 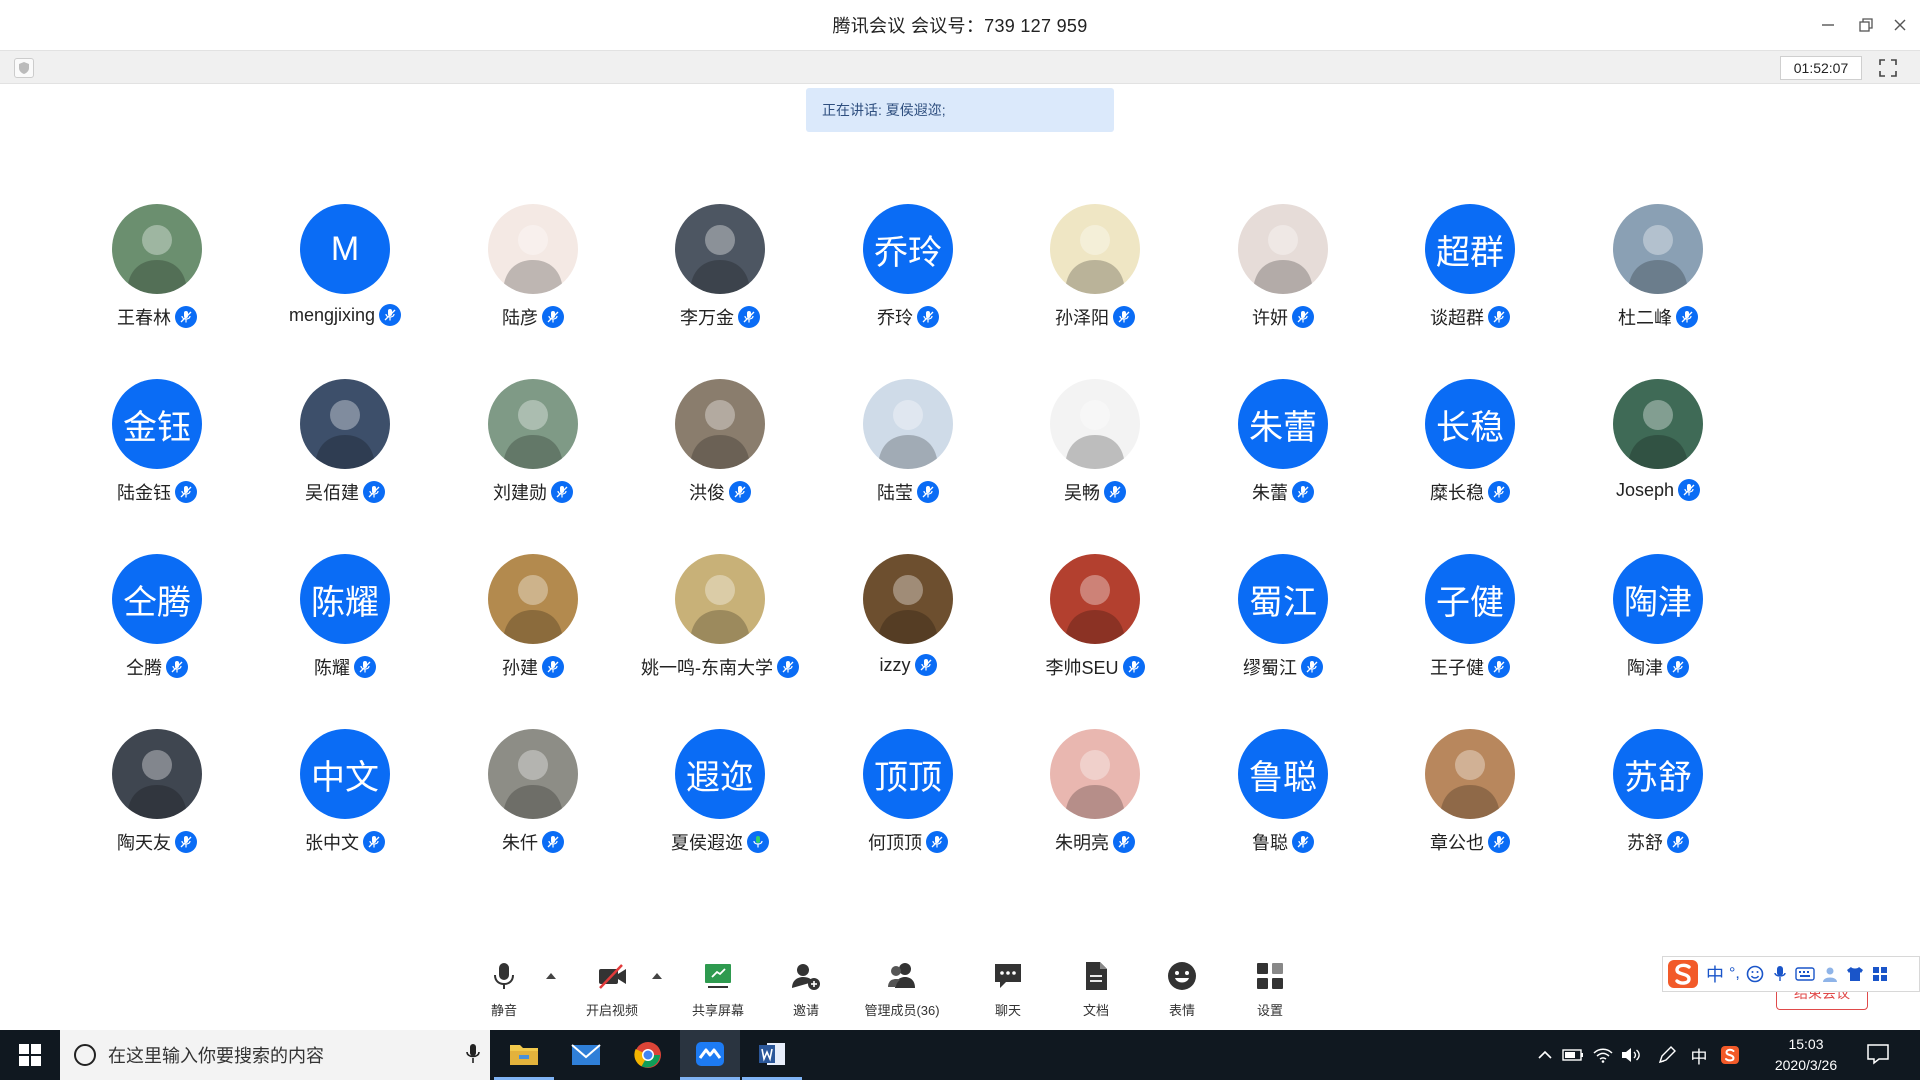 I want to click on participant-tile: 李帅SEU, so click(x=1095, y=625).